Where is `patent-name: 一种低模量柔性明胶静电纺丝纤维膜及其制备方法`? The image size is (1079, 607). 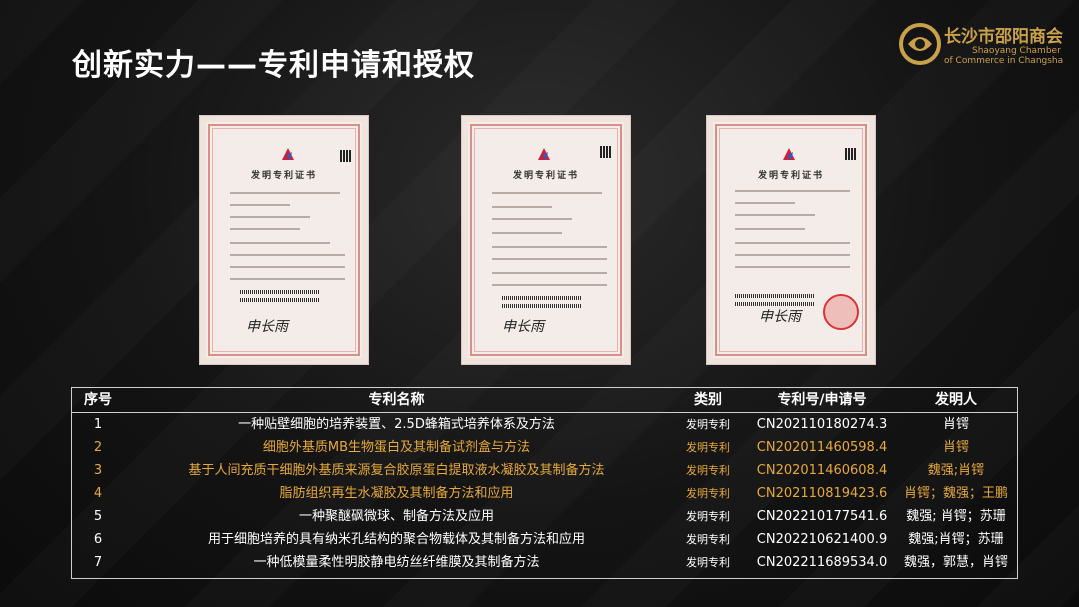
patent-name: 一种低模量柔性明胶静电纺丝纤维膜及其制备方法 is located at coordinates (396, 562).